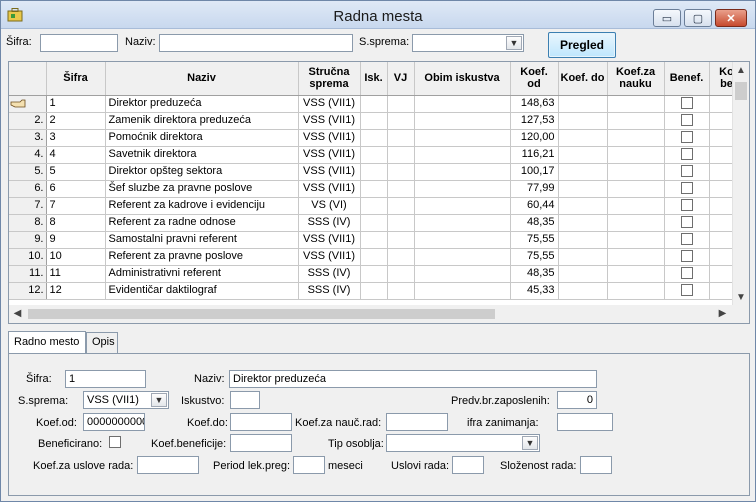 This screenshot has width=756, height=502. What do you see at coordinates (28, 291) in the screenshot?
I see `row-header: 12.` at bounding box center [28, 291].